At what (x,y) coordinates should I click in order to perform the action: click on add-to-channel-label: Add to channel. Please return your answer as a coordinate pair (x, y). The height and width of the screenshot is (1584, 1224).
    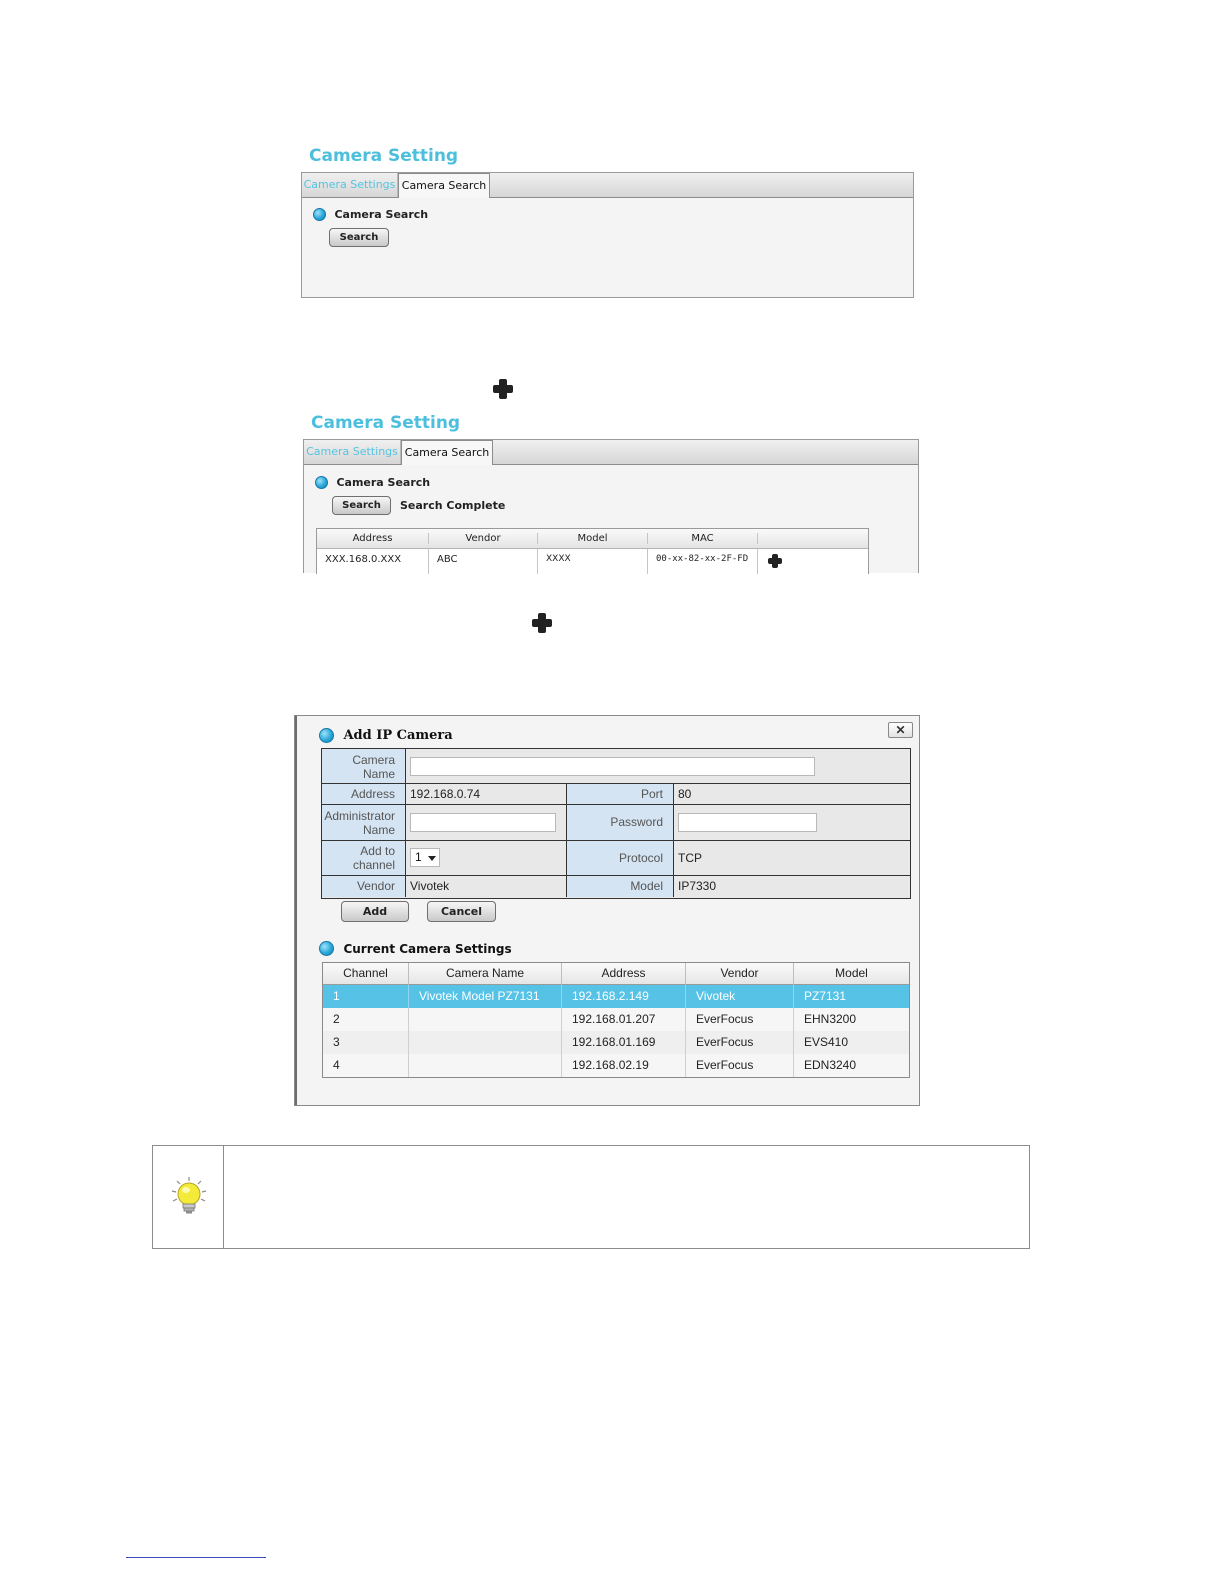
    Looking at the image, I should click on (364, 858).